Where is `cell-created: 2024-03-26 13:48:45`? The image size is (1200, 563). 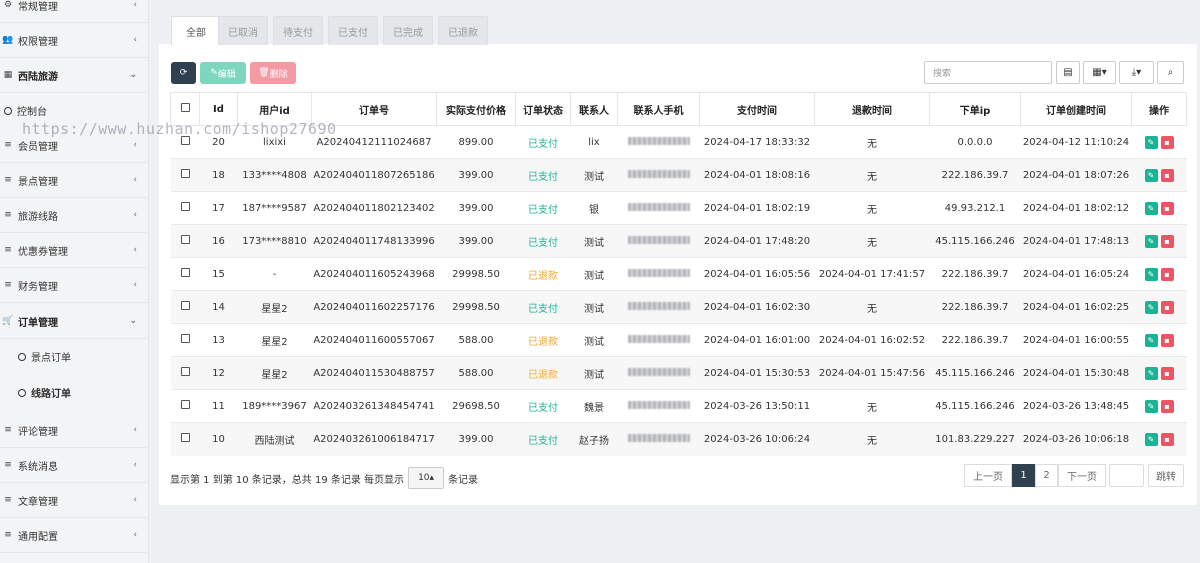
cell-created: 2024-03-26 13:48:45 is located at coordinates (1076, 406).